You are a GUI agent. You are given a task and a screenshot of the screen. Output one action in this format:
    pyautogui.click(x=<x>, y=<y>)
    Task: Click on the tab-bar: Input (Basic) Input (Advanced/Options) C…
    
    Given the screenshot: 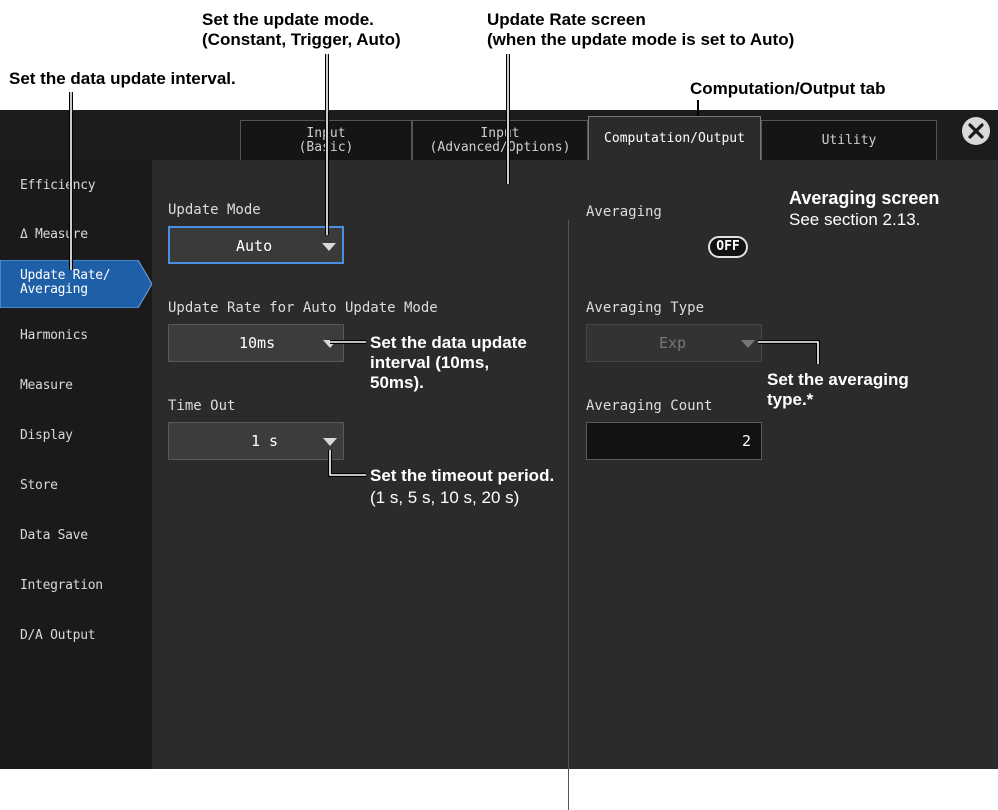 What is the action you would take?
    pyautogui.click(x=499, y=135)
    